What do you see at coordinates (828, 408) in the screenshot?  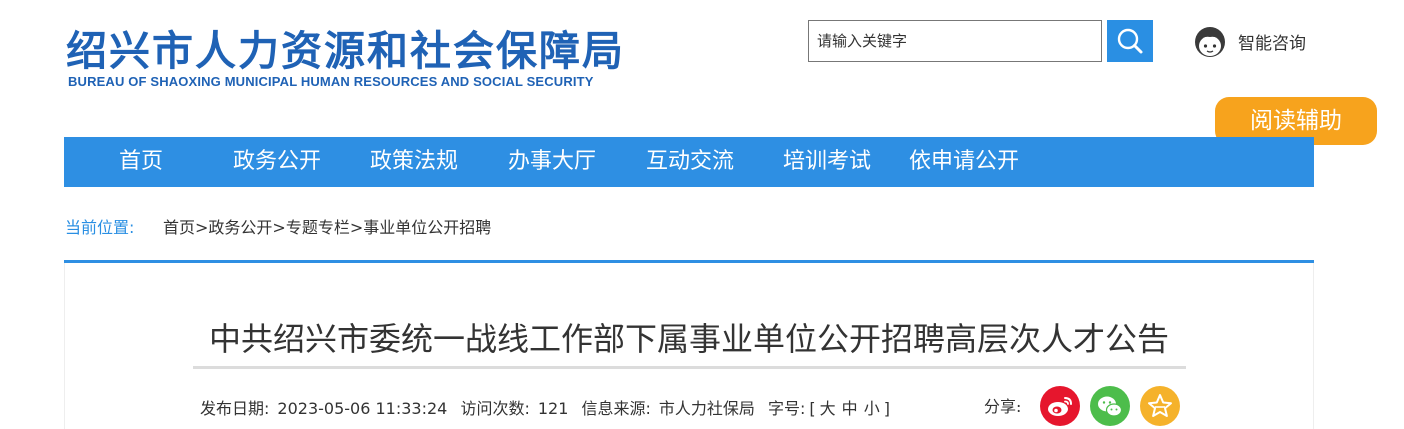 I see `font-size-large: 大` at bounding box center [828, 408].